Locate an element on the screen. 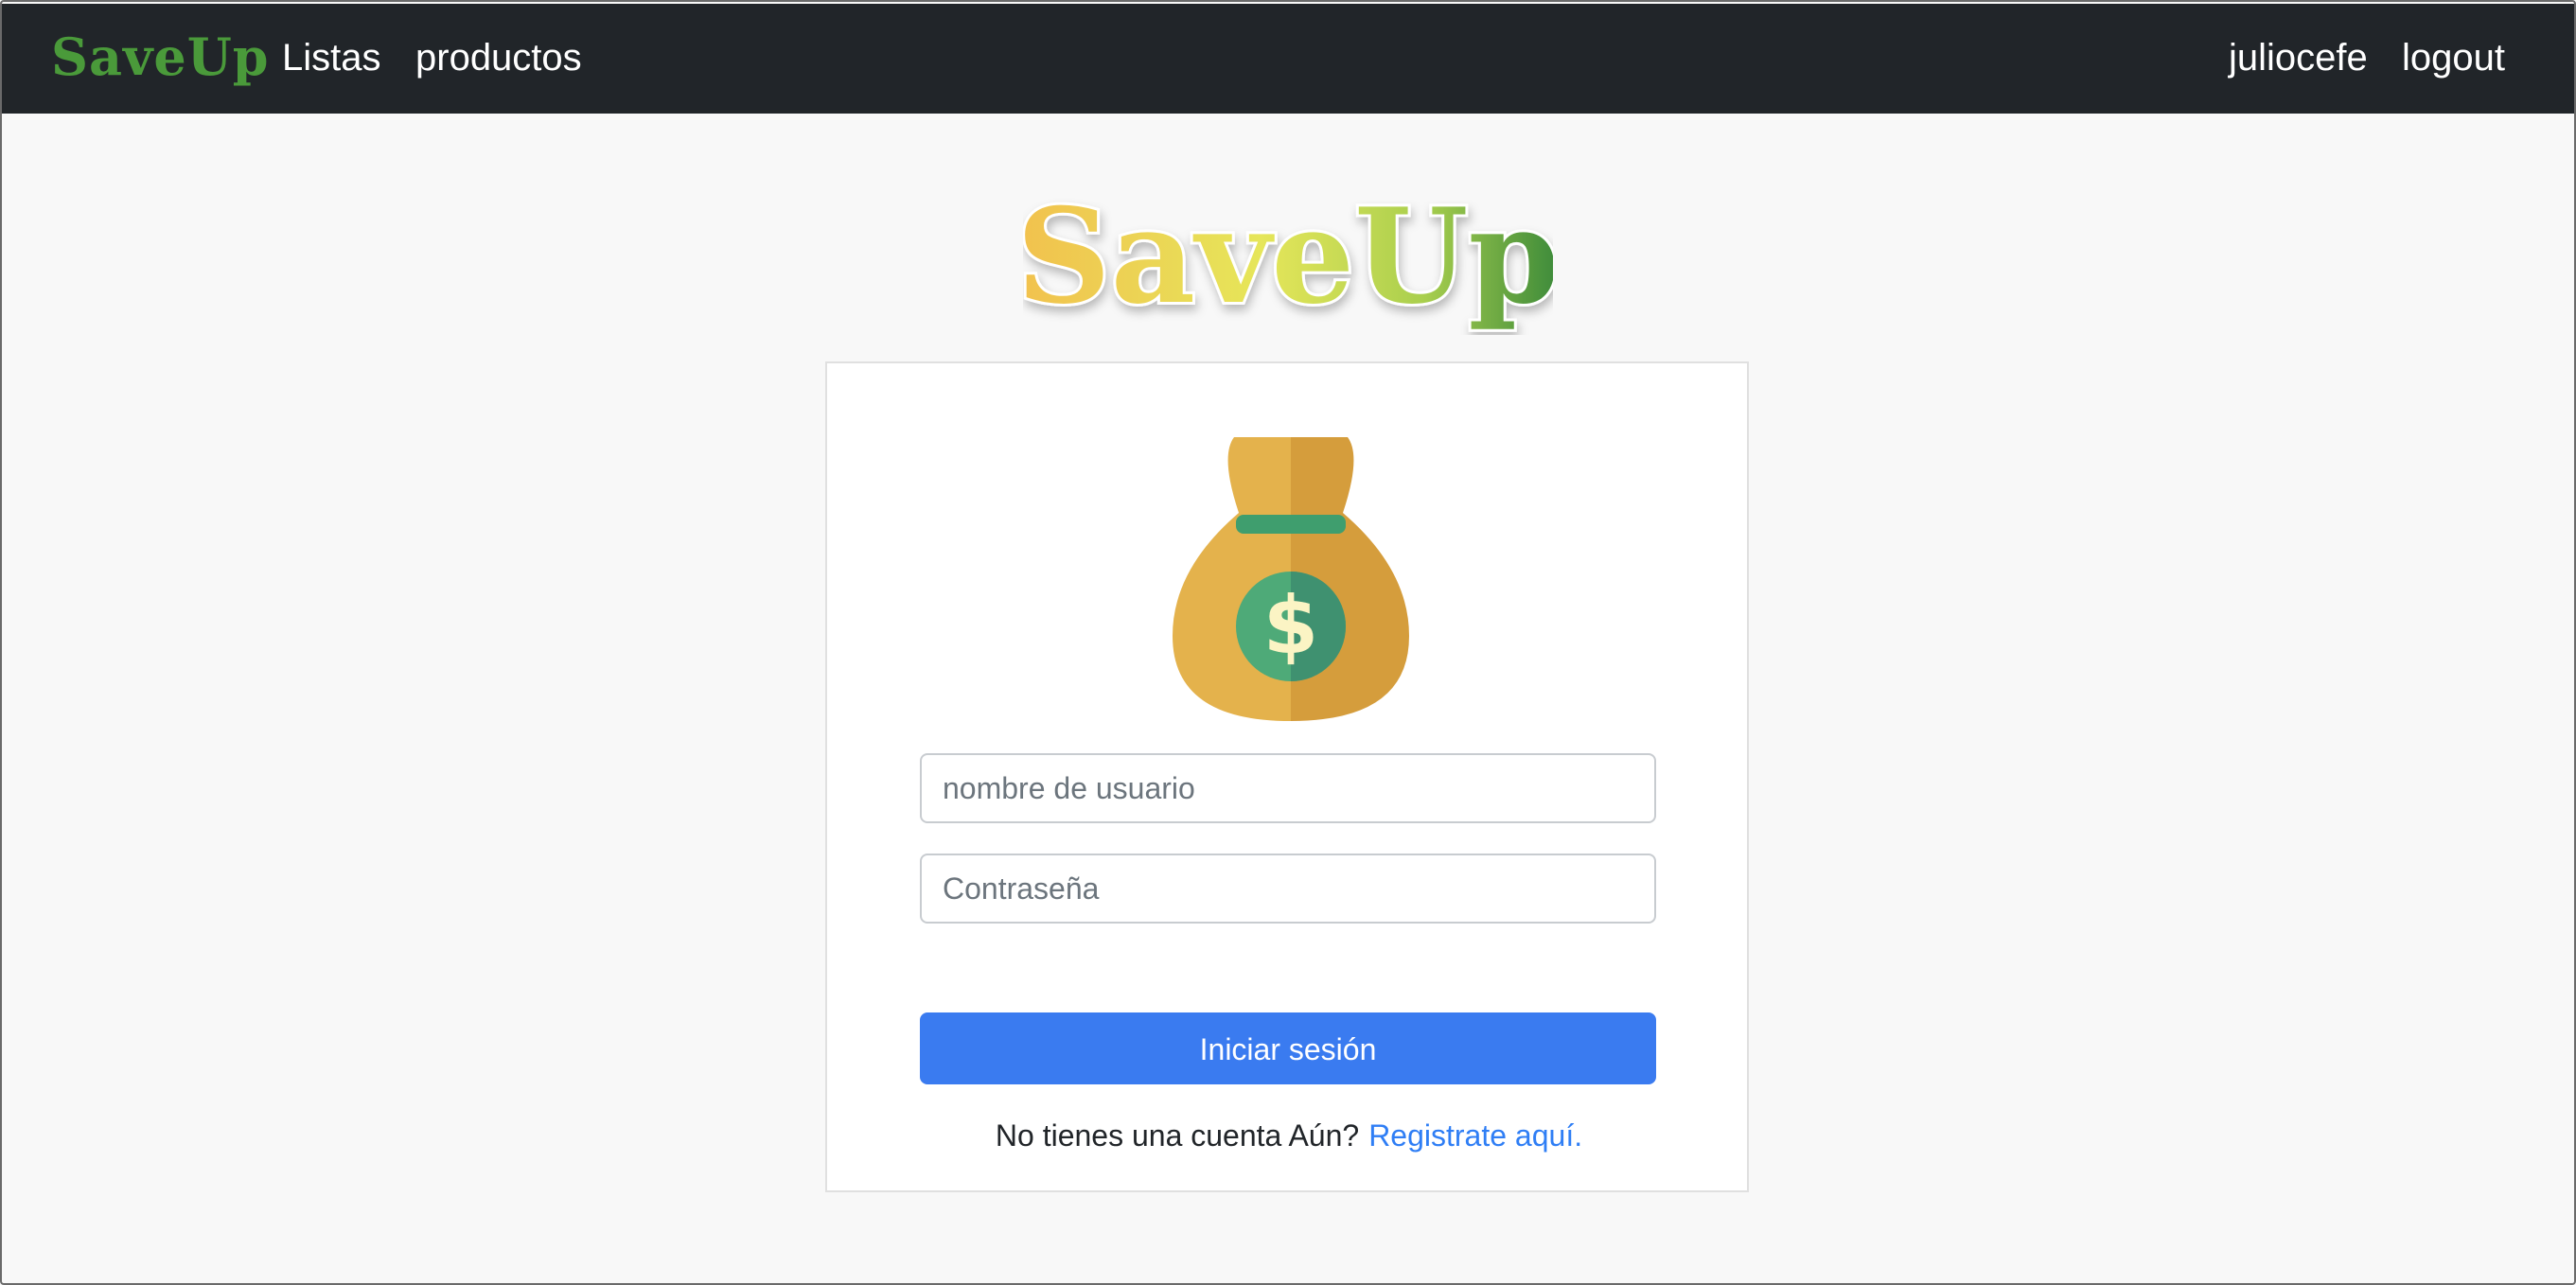 The height and width of the screenshot is (1285, 2576). login-button: Iniciar sesión is located at coordinates (1288, 1048).